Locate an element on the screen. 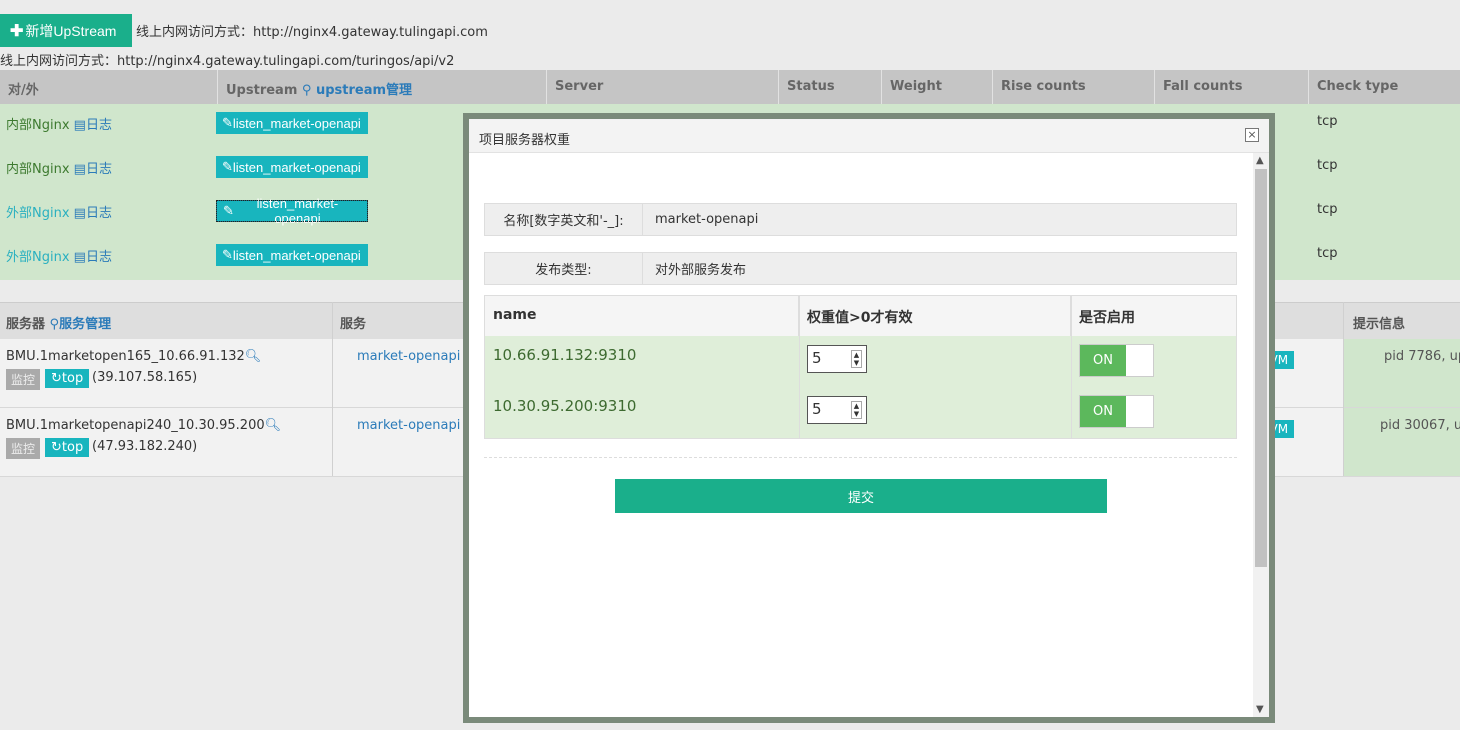  table-row: 10.66.91.132:9310 5 ▲ ▼ ON is located at coordinates (860, 361).